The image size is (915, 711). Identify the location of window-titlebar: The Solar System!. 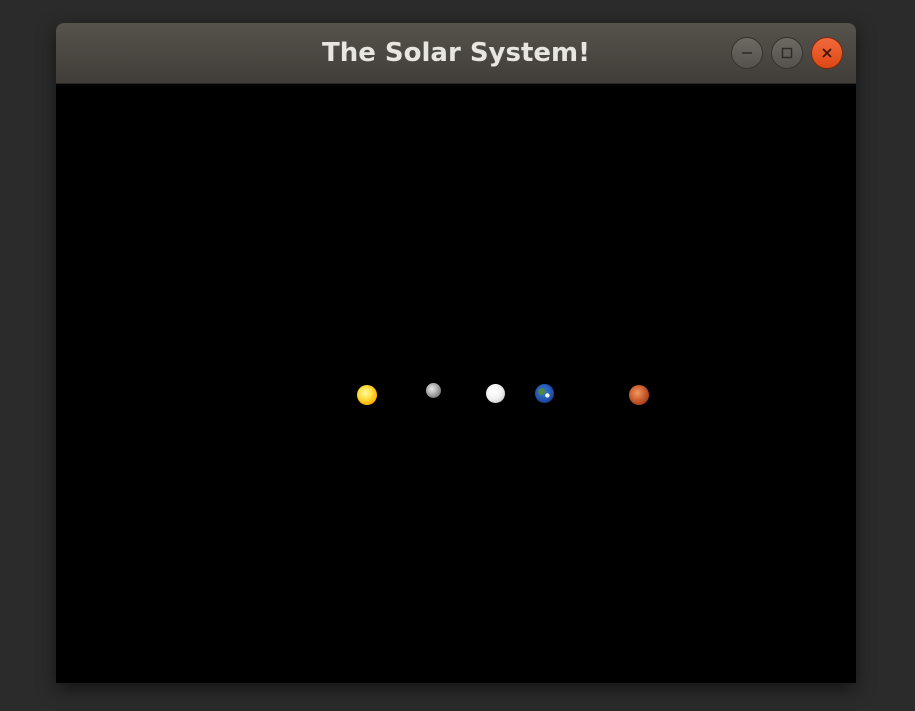
(456, 53).